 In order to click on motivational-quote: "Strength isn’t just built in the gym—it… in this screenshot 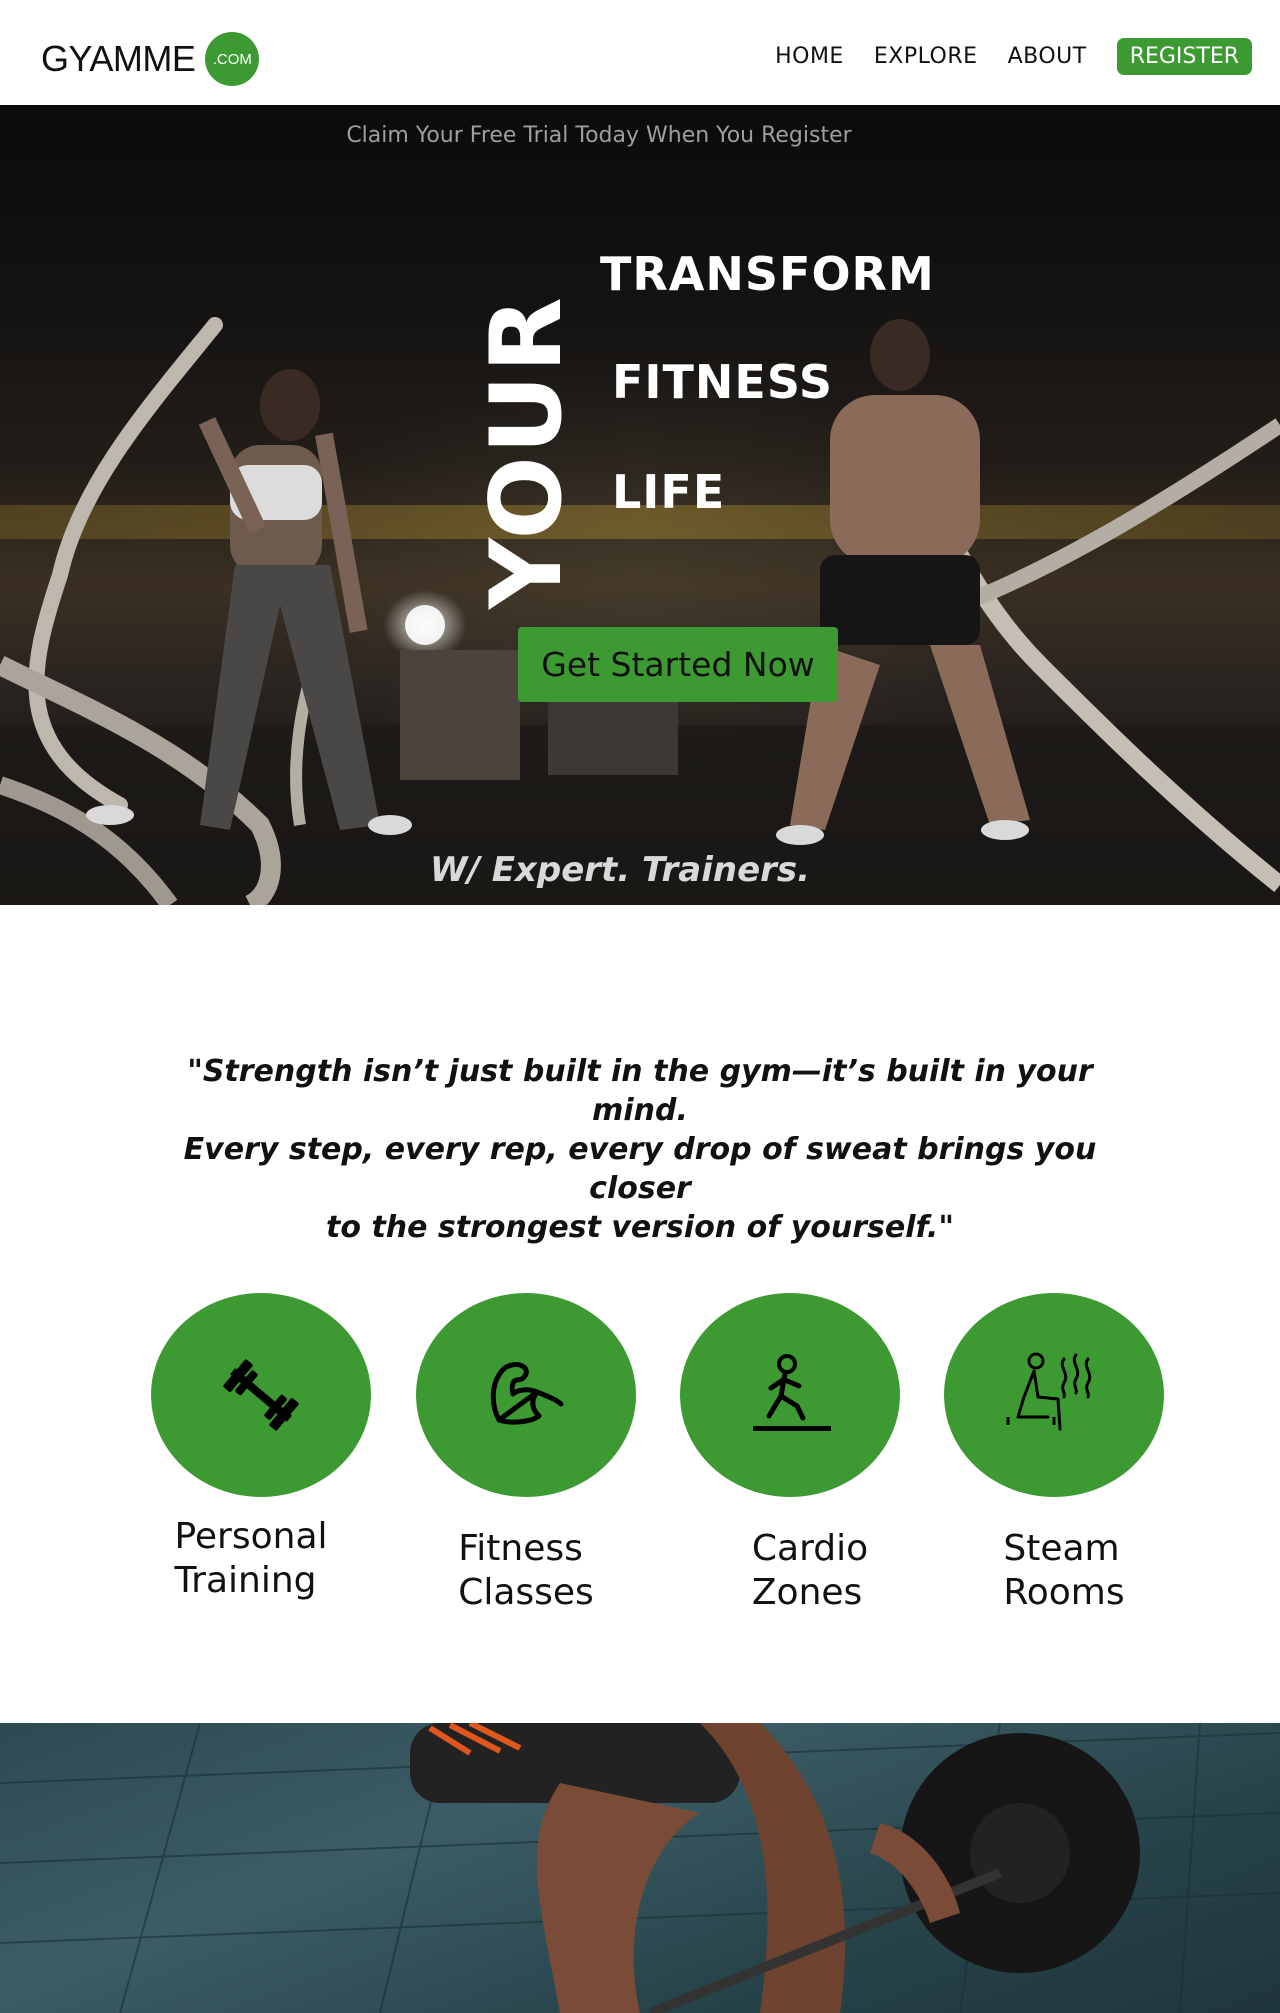, I will do `click(640, 1149)`.